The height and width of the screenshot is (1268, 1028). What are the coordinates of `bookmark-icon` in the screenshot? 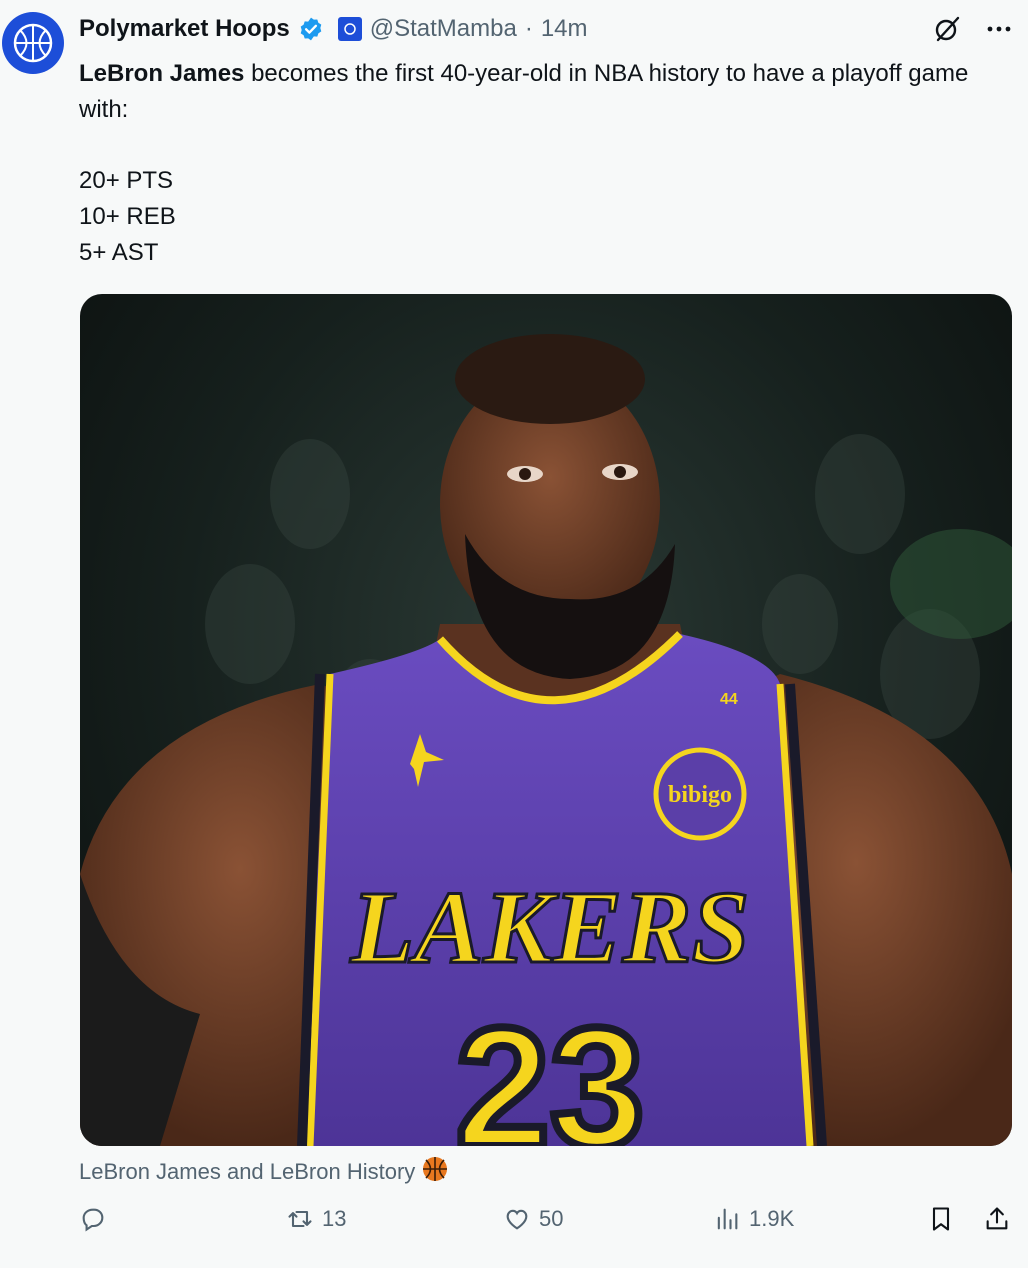 It's located at (941, 1219).